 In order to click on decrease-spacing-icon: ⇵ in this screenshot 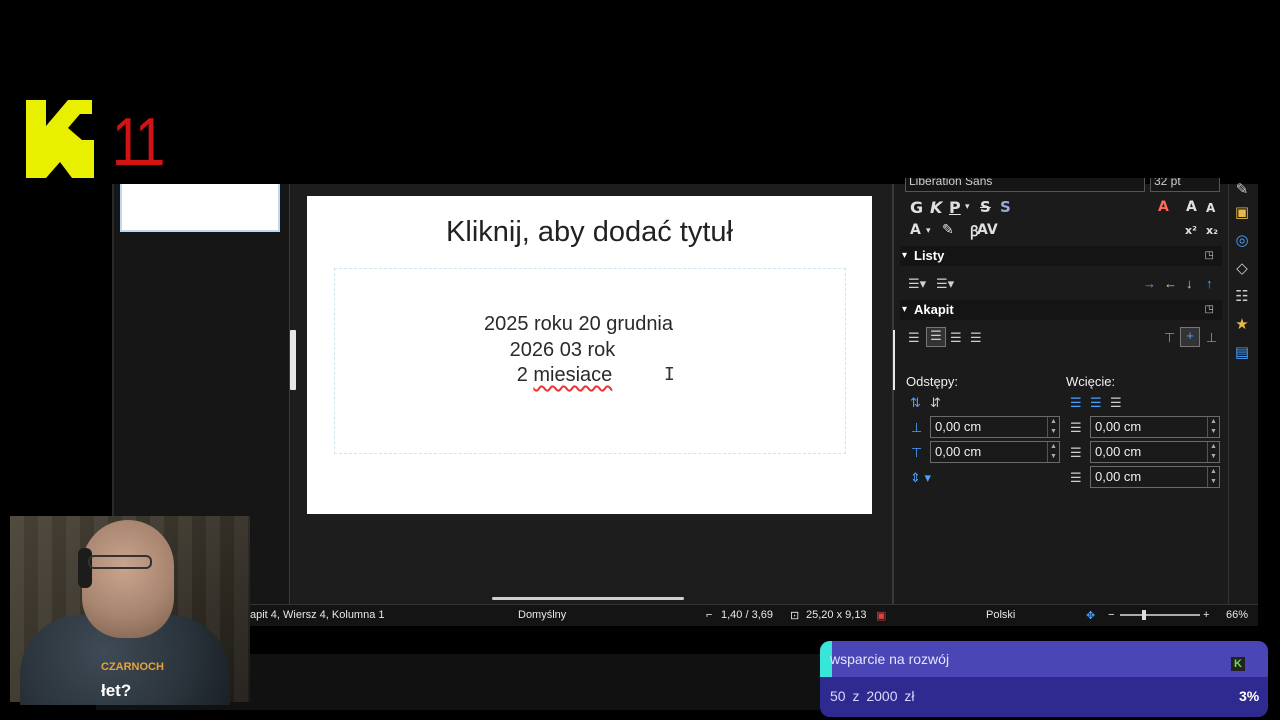, I will do `click(935, 403)`.